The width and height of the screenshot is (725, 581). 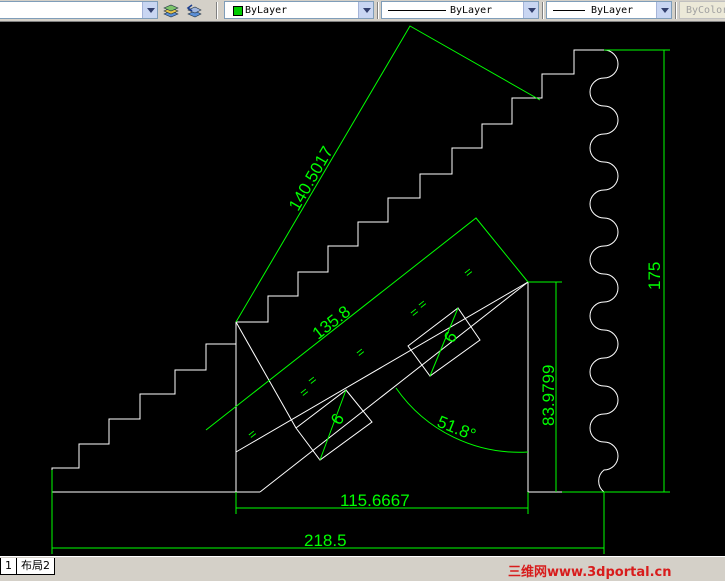 What do you see at coordinates (325, 540) in the screenshot?
I see `total-width-text: 218.5` at bounding box center [325, 540].